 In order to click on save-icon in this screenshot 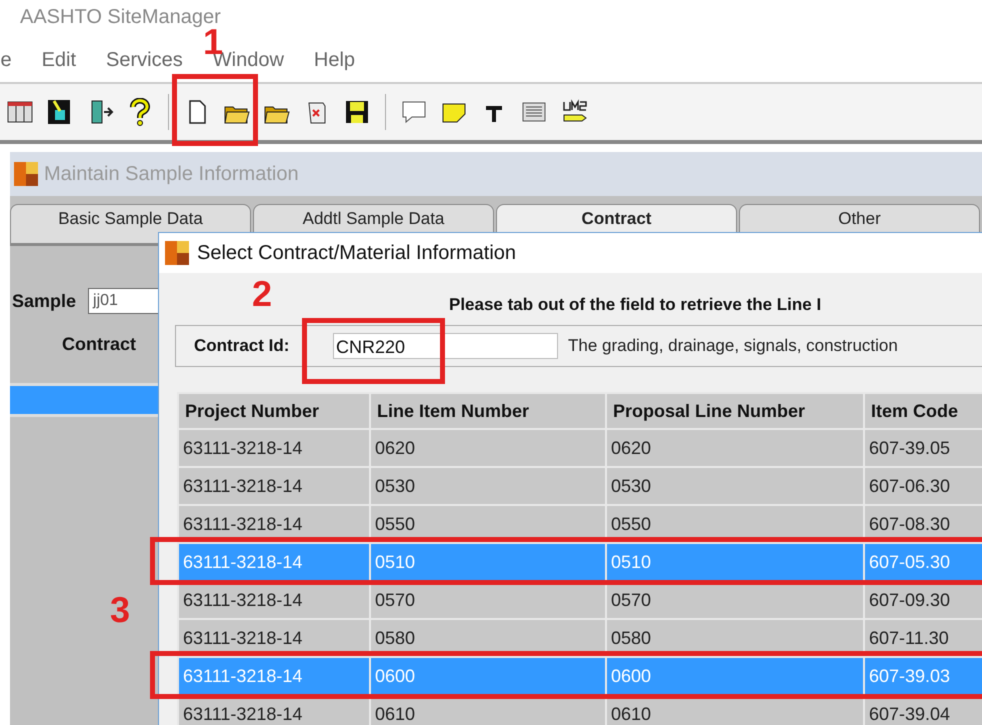, I will do `click(357, 112)`.